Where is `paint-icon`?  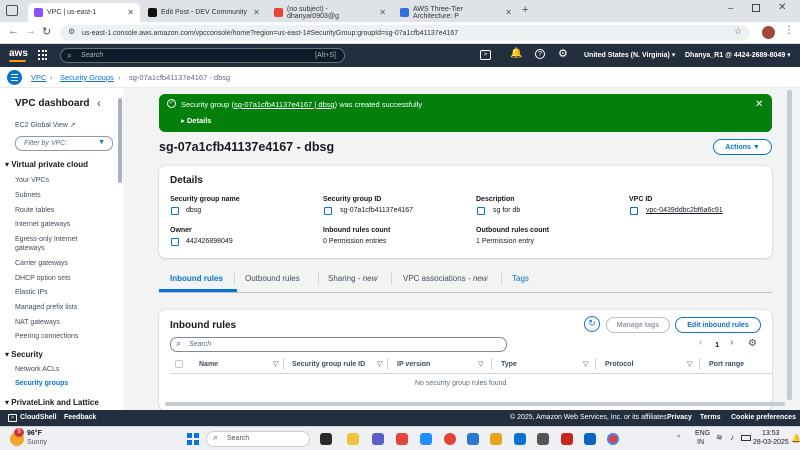
paint-icon is located at coordinates (496, 439).